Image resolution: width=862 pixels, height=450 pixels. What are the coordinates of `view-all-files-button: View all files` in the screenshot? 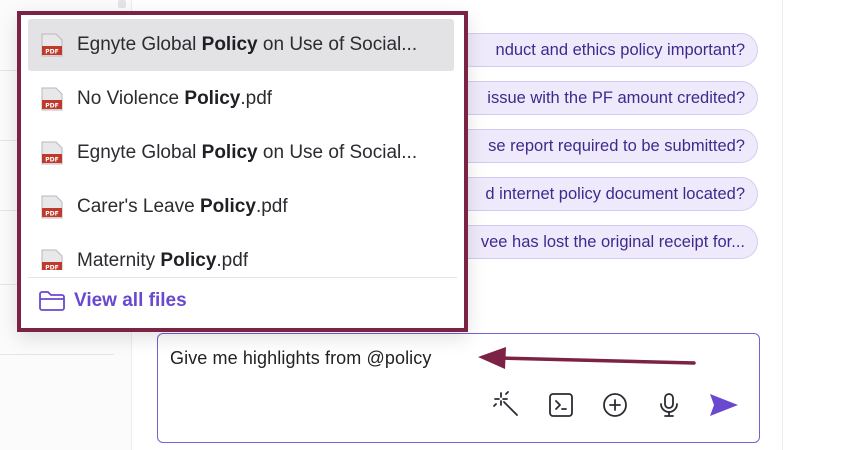 It's located at (112, 301).